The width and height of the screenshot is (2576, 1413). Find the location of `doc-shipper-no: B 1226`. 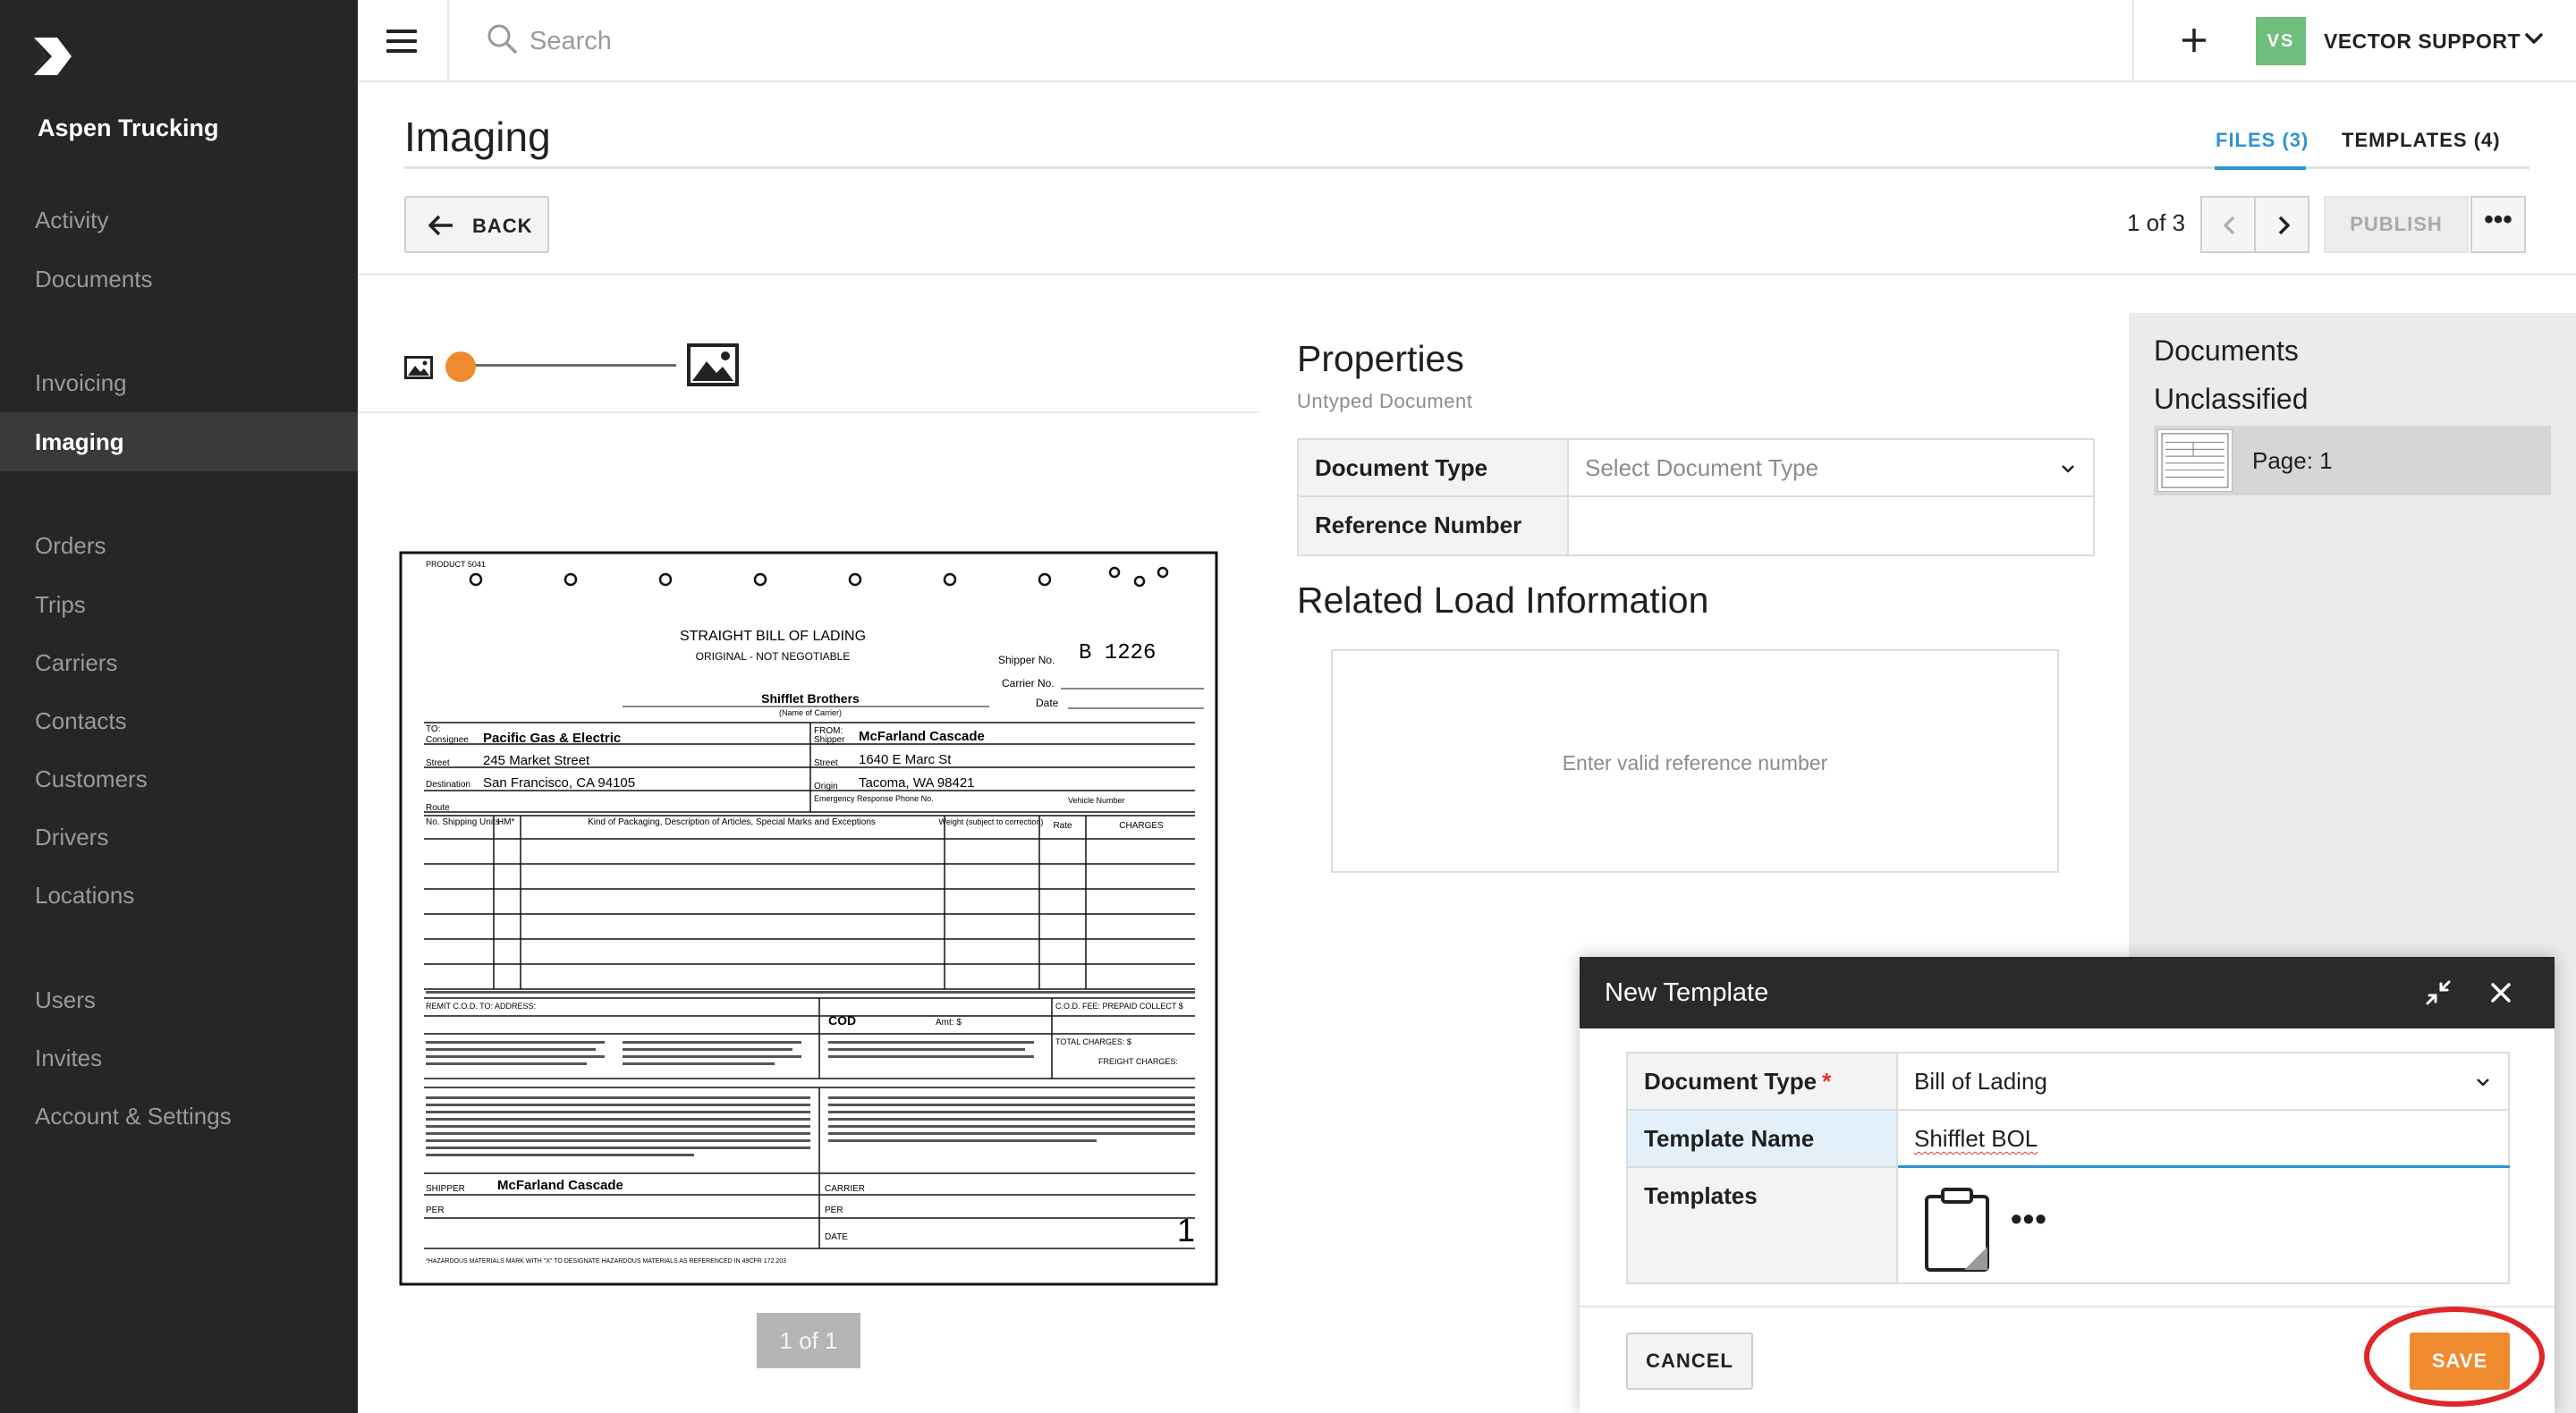

doc-shipper-no: B 1226 is located at coordinates (1117, 653).